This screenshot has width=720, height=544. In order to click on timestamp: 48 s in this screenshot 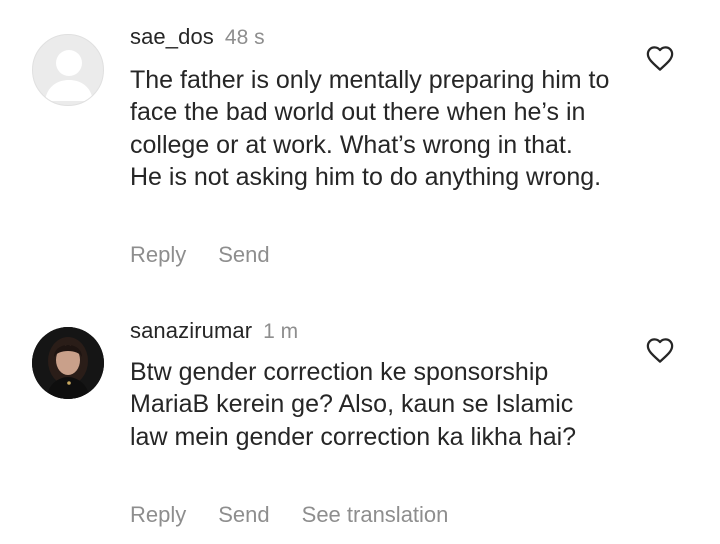, I will do `click(244, 37)`.